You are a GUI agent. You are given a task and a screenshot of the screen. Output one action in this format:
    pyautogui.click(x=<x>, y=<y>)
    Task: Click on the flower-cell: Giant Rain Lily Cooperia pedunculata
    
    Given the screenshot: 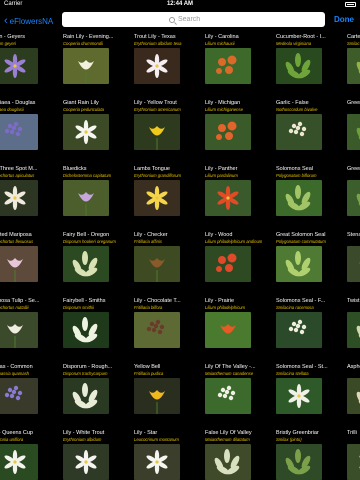 What is the action you would take?
    pyautogui.click(x=97, y=132)
    